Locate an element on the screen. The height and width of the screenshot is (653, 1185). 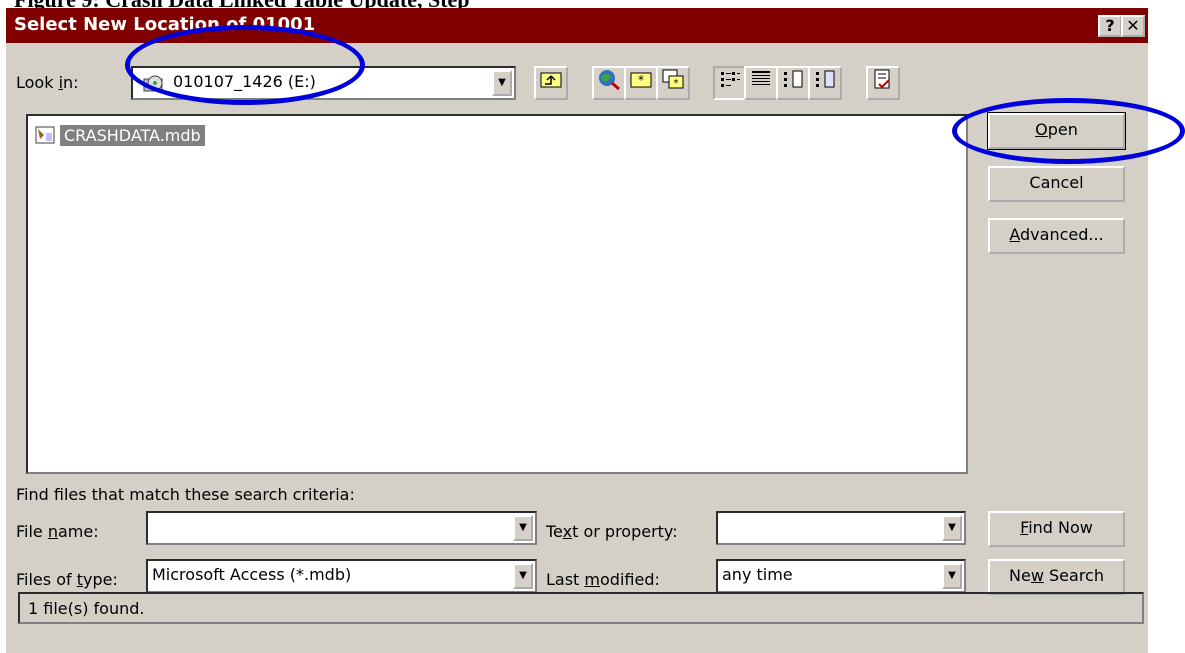
file-name-label: File name: is located at coordinates (57, 531).